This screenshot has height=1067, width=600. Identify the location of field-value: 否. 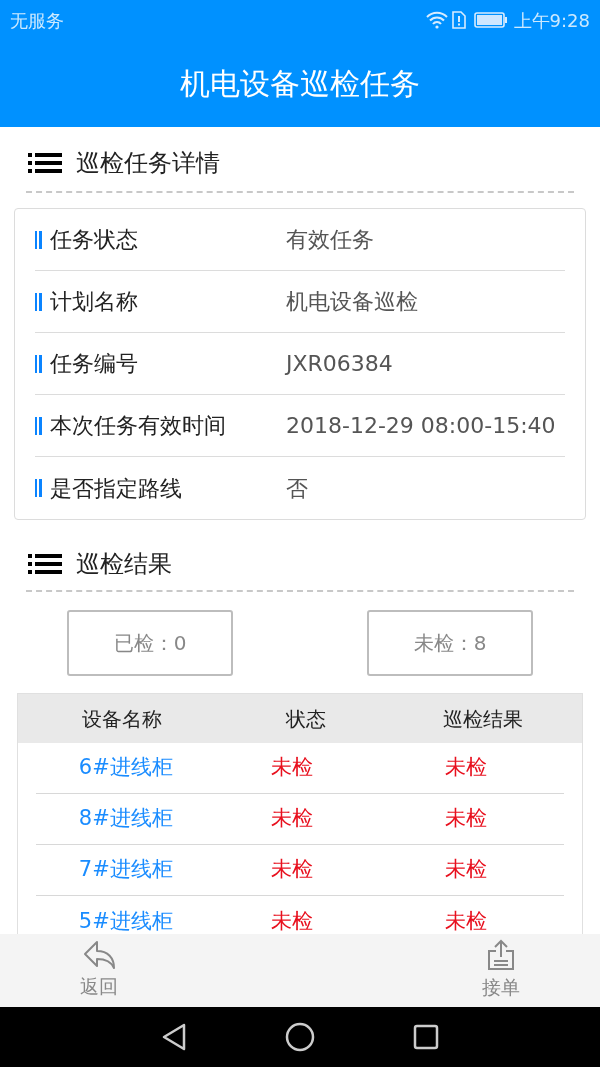
(297, 488).